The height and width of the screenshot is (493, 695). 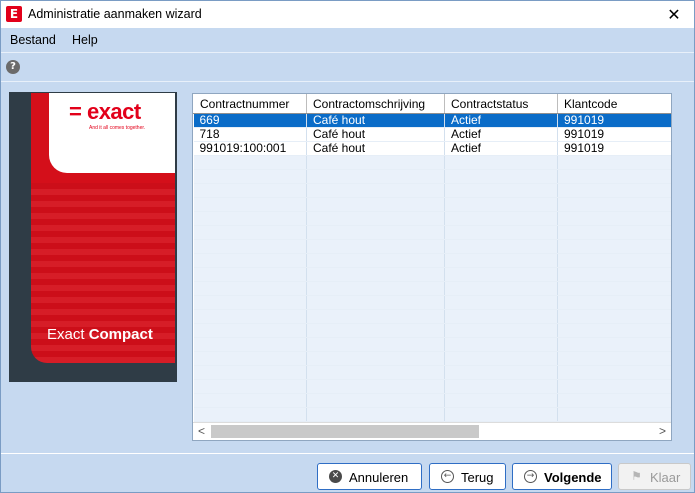 I want to click on menu-item-help: Help, so click(x=85, y=40).